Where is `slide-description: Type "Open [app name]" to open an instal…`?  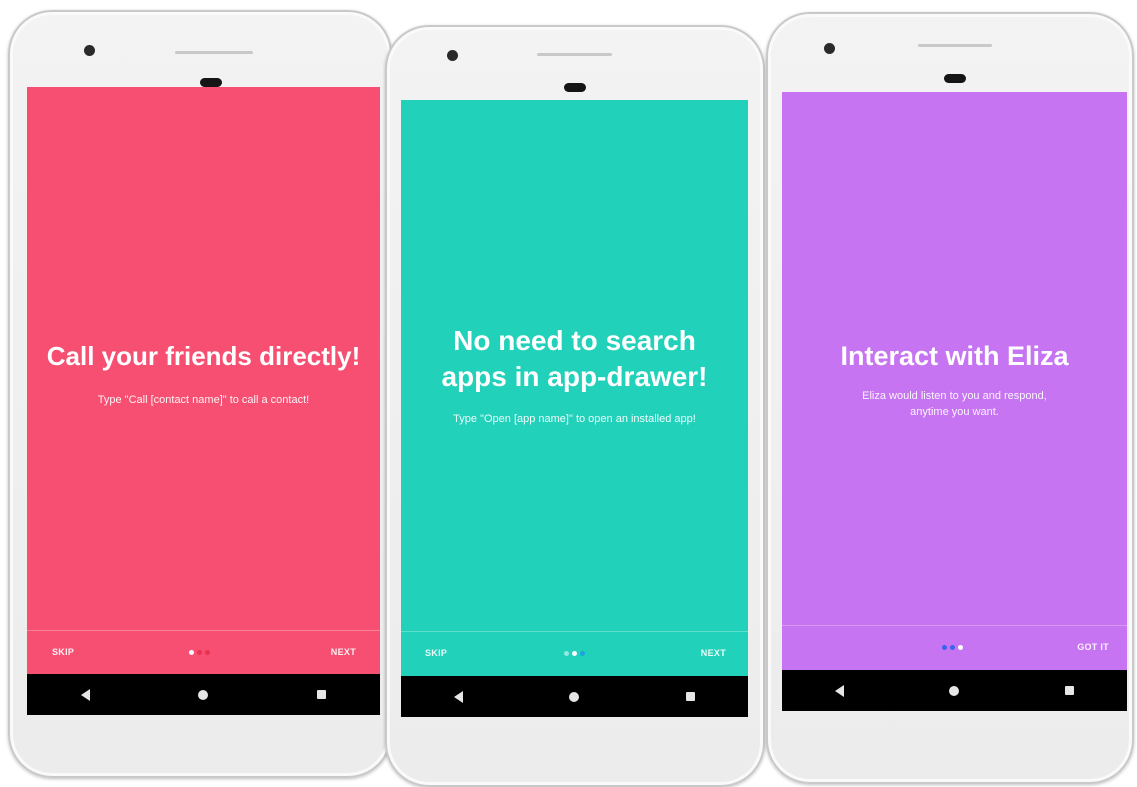 slide-description: Type "Open [app name]" to open an instal… is located at coordinates (574, 419).